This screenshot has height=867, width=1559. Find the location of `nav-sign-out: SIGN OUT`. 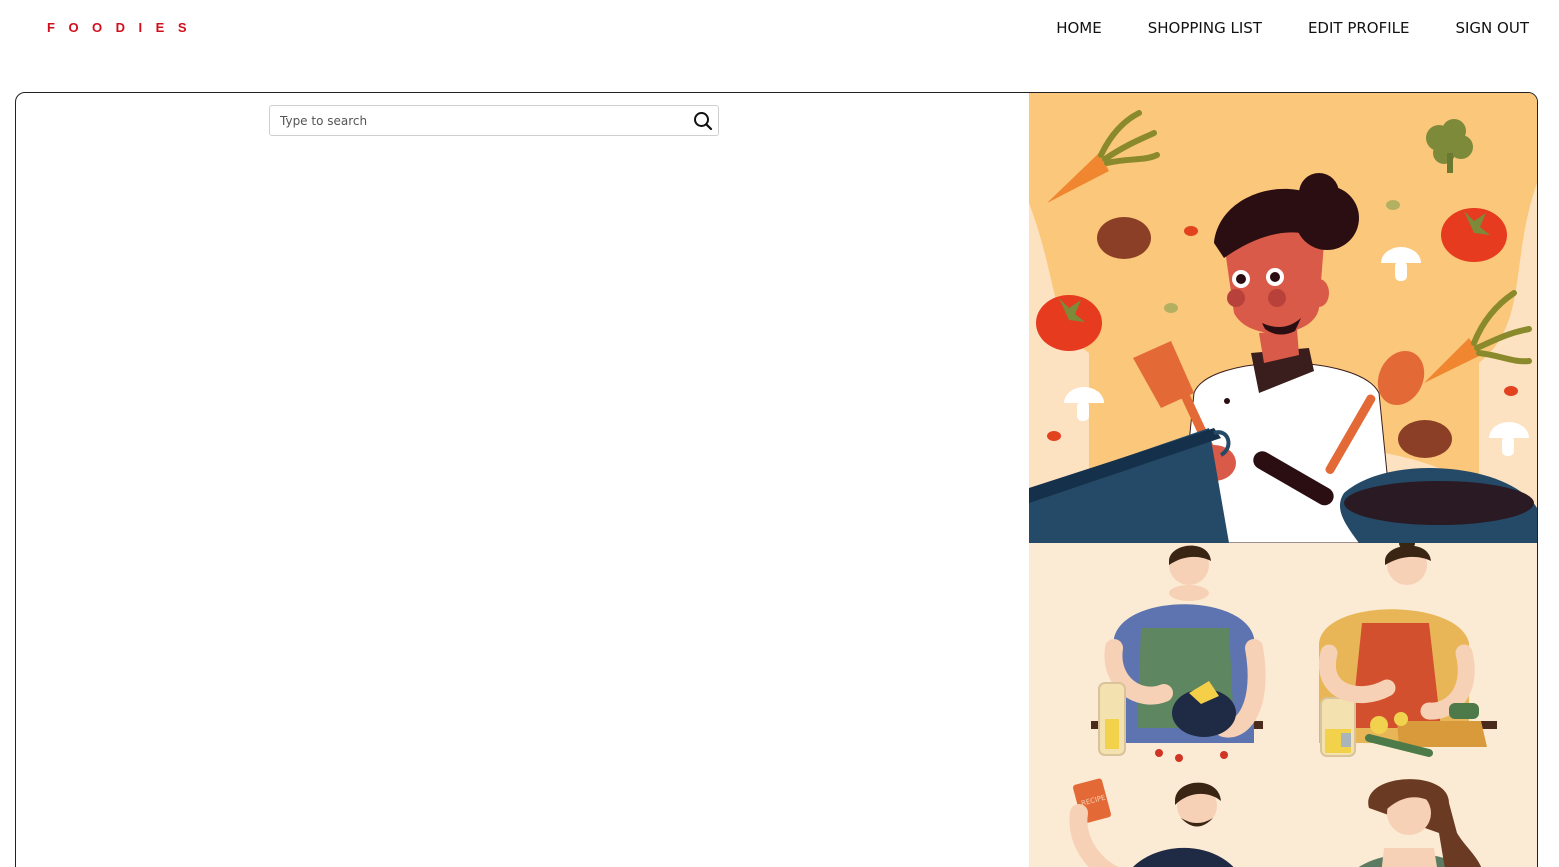

nav-sign-out: SIGN OUT is located at coordinates (1492, 28).